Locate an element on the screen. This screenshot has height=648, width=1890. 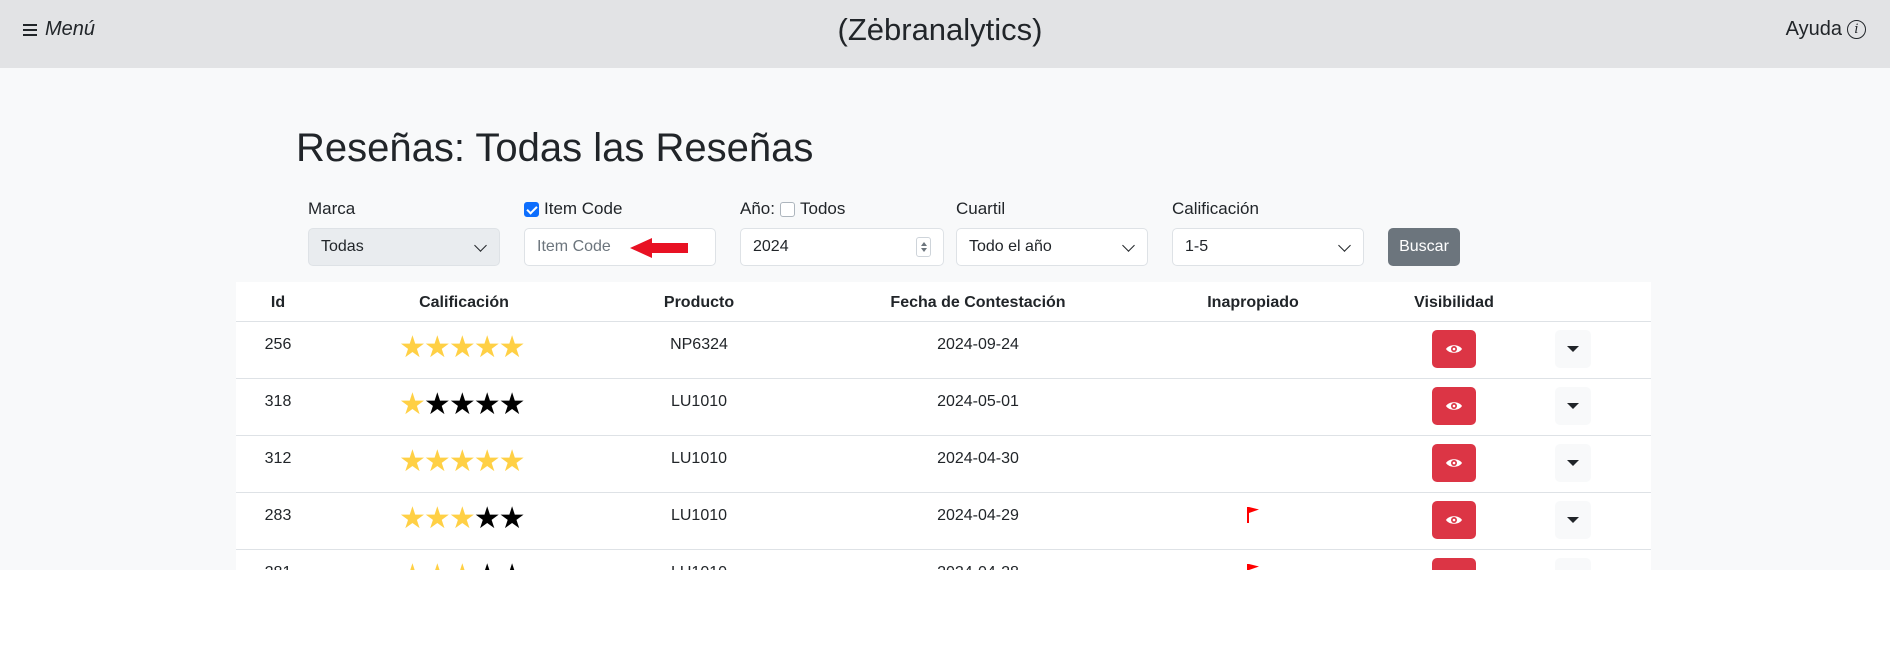
help-button: Ayuda i is located at coordinates (1826, 29).